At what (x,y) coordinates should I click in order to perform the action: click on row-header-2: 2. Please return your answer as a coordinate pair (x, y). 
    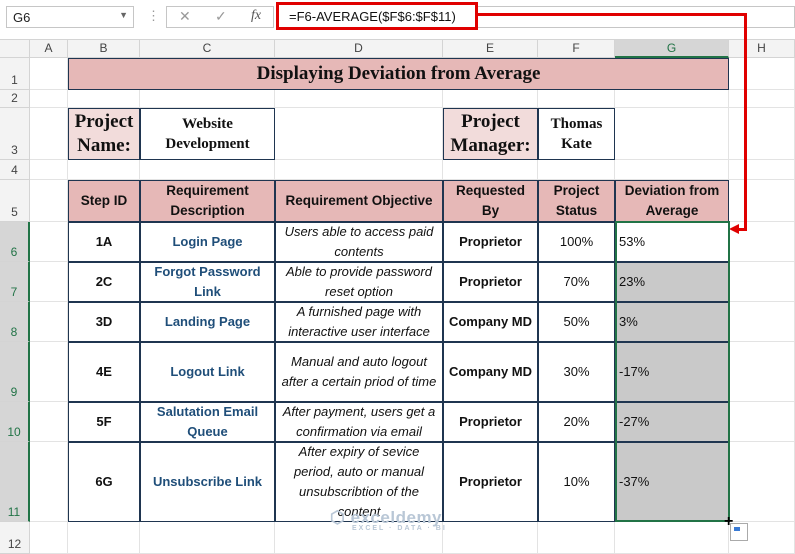
    Looking at the image, I should click on (15, 99).